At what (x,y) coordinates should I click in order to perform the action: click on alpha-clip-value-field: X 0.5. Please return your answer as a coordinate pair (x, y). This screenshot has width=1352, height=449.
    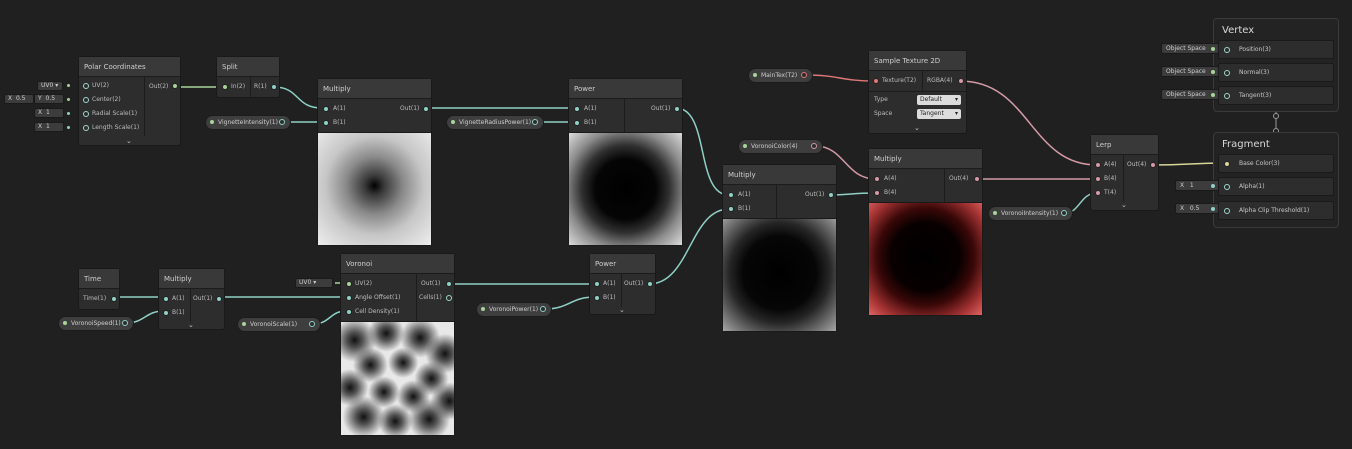
    Looking at the image, I should click on (1197, 208).